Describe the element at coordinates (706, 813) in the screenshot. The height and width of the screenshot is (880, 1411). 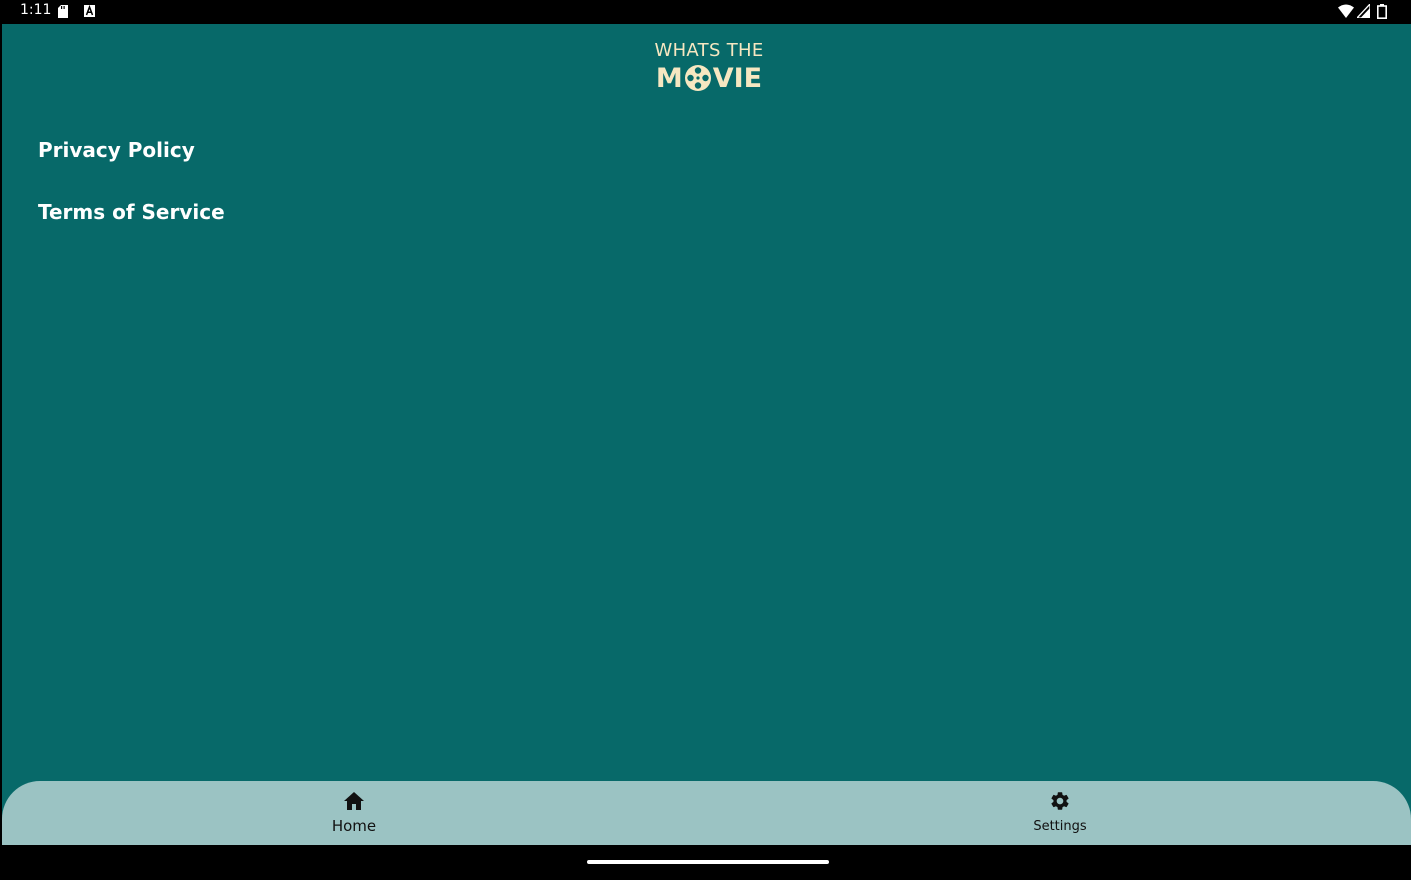
I see `bottom-navigation-bar: Home Settings` at that location.